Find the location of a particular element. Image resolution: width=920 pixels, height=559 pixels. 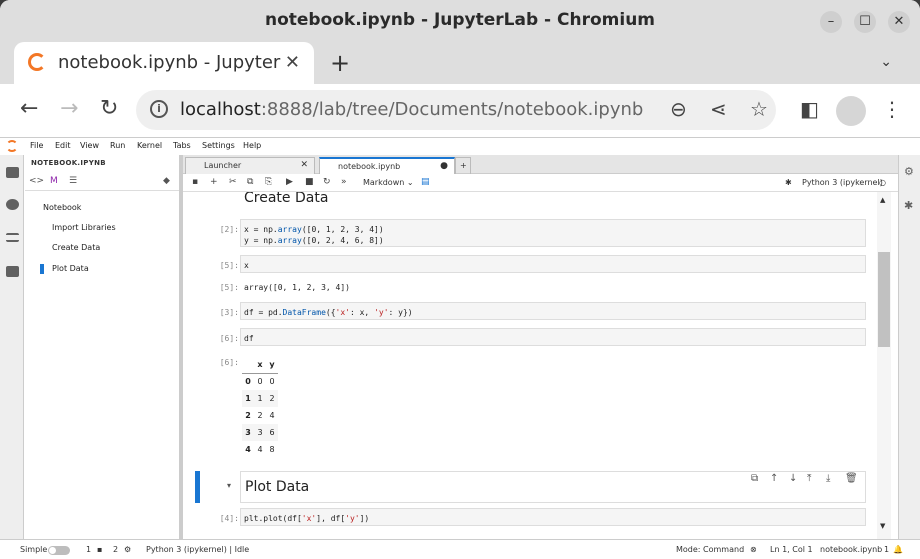

close-window-button: ✕ is located at coordinates (899, 22).